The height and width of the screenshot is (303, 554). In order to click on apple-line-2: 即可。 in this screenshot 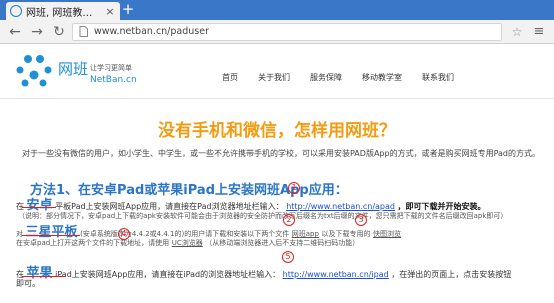, I will do `click(28, 283)`.